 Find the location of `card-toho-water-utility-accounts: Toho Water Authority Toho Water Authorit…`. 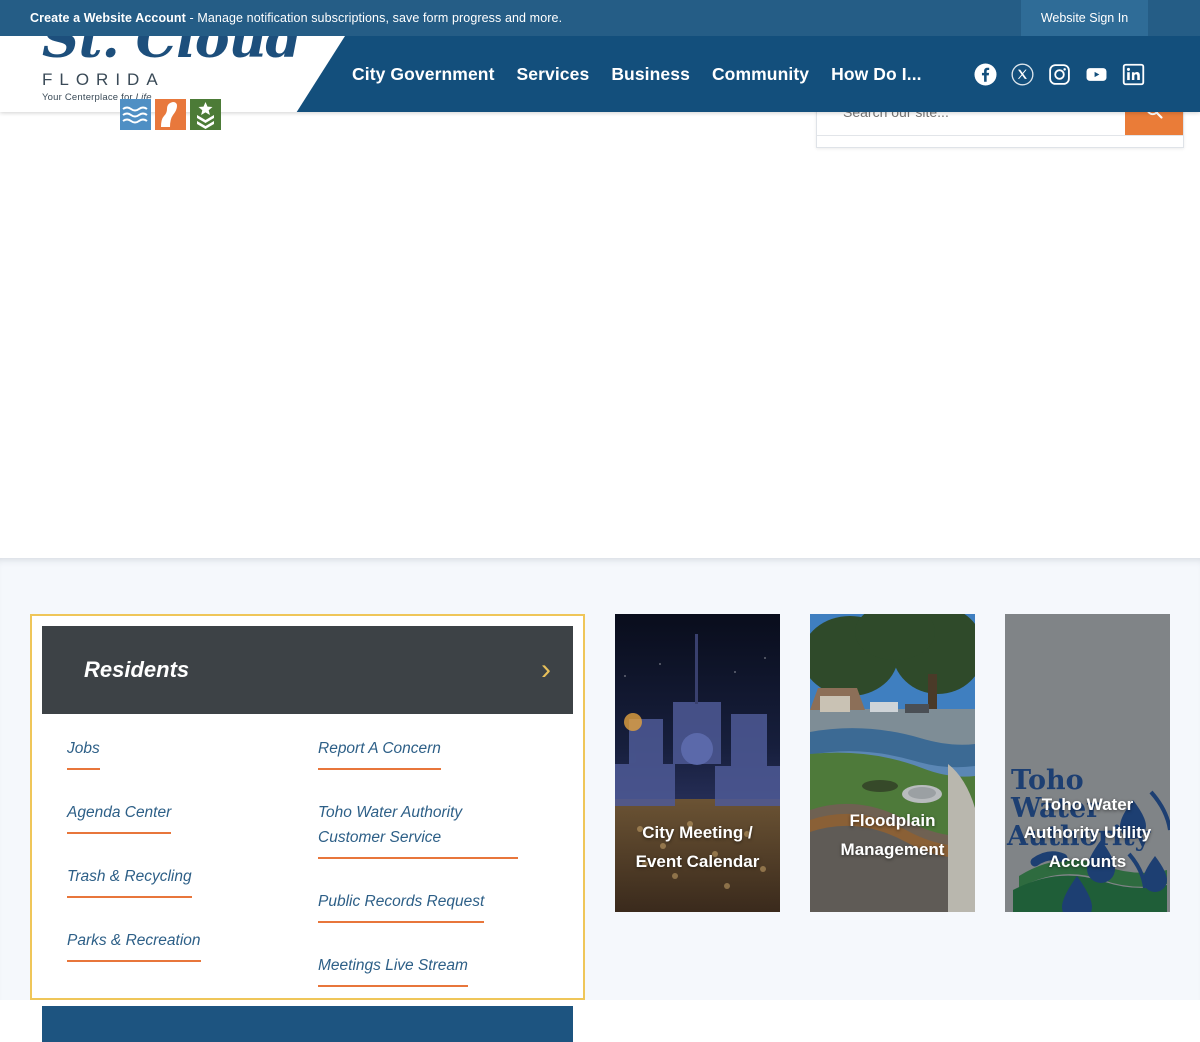

card-toho-water-utility-accounts: Toho Water Authority Toho Water Authorit… is located at coordinates (1087, 763).